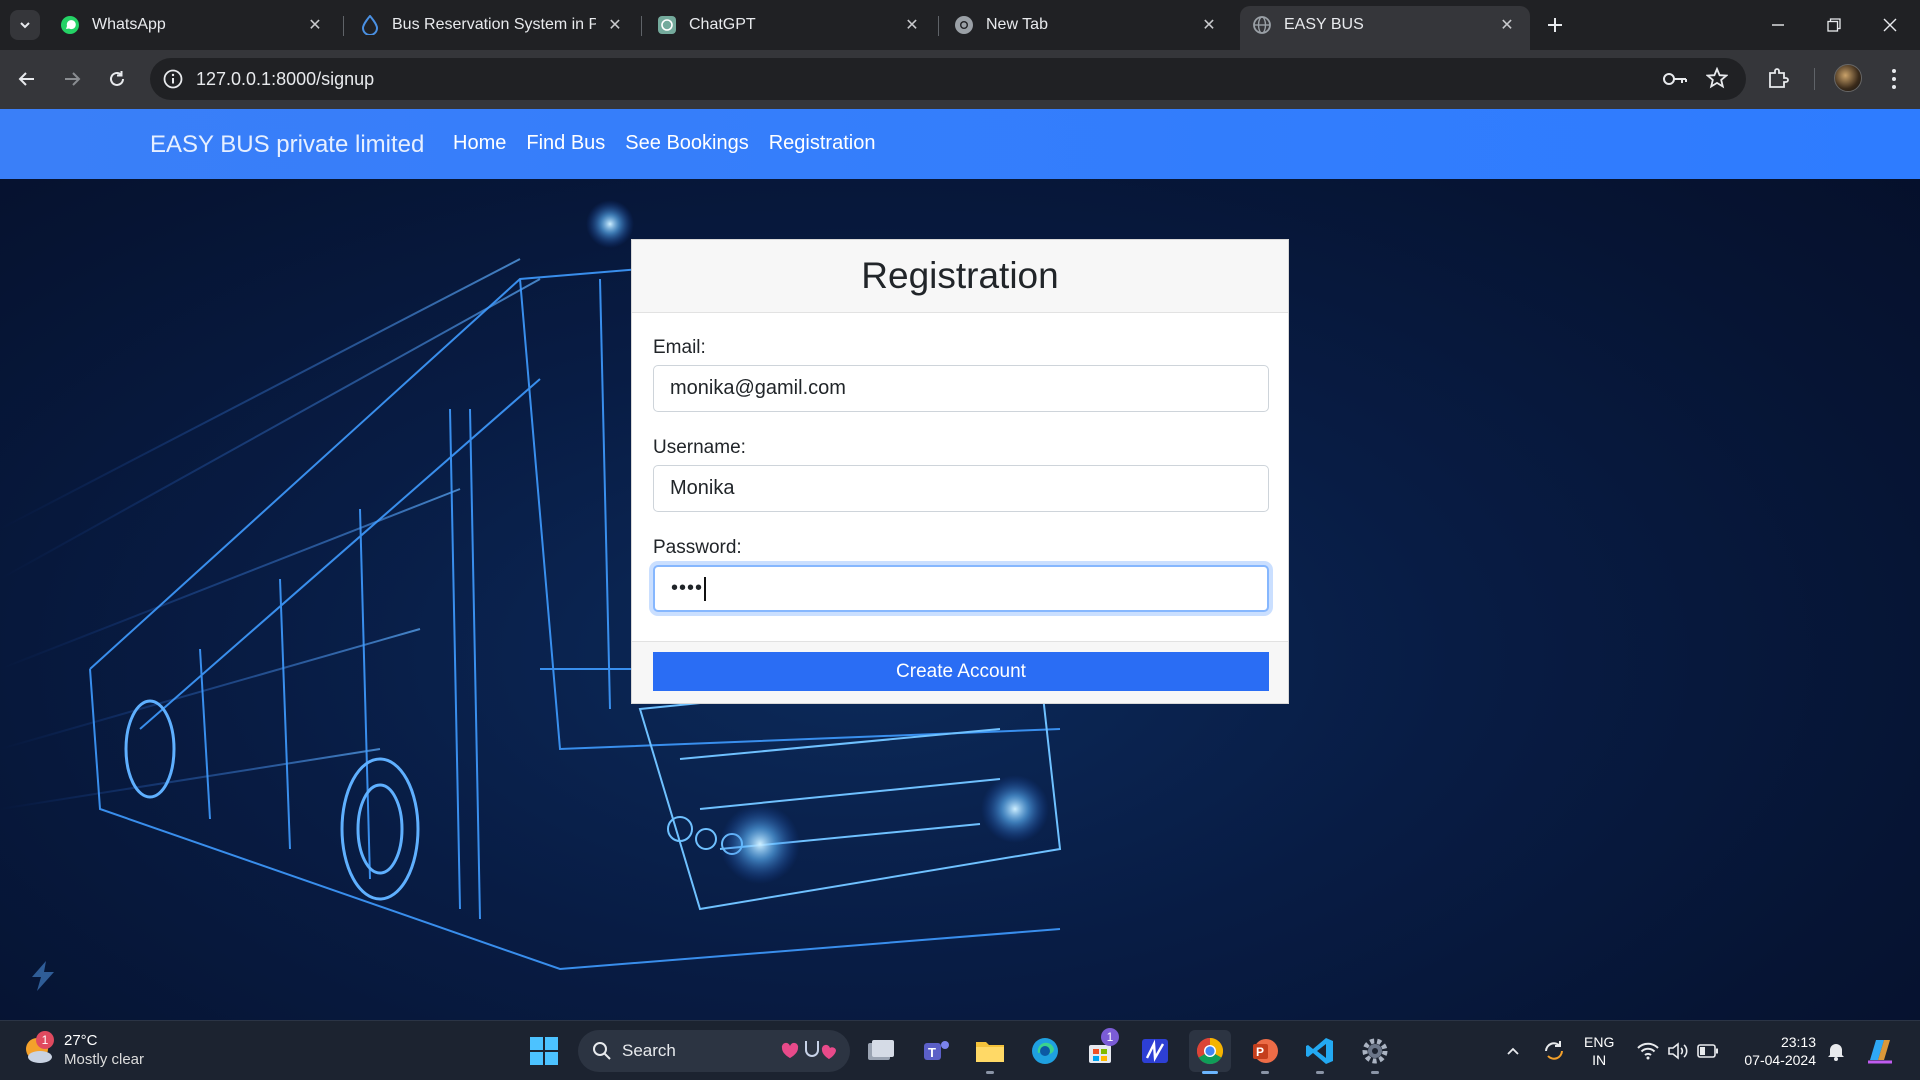 The image size is (1920, 1080). I want to click on card-header: Registration, so click(960, 276).